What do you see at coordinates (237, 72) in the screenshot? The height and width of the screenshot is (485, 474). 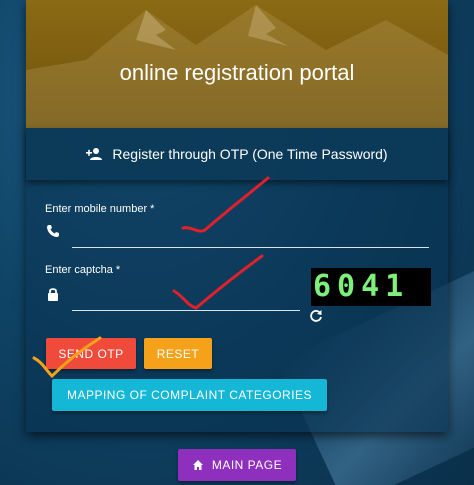 I see `page-title: online registration portal` at bounding box center [237, 72].